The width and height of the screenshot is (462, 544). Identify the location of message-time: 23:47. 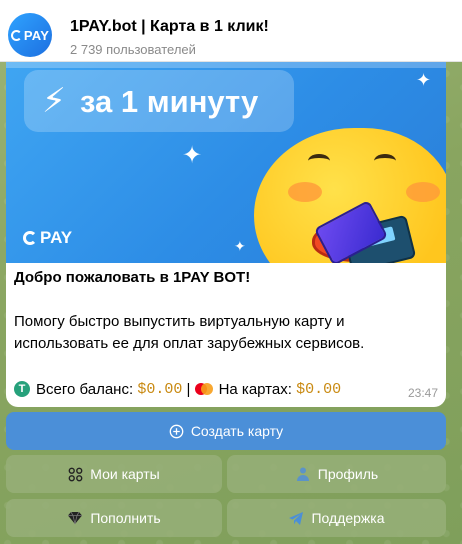
(422, 393).